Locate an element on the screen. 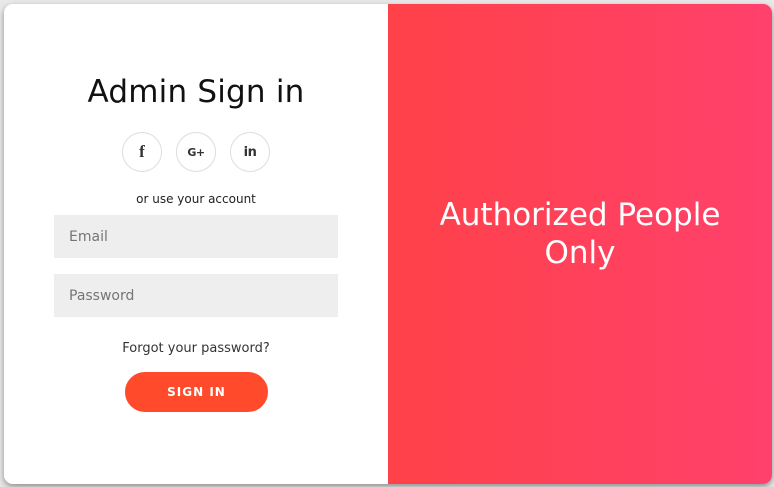 This screenshot has width=774, height=487. social-login-group: f G+ in is located at coordinates (196, 152).